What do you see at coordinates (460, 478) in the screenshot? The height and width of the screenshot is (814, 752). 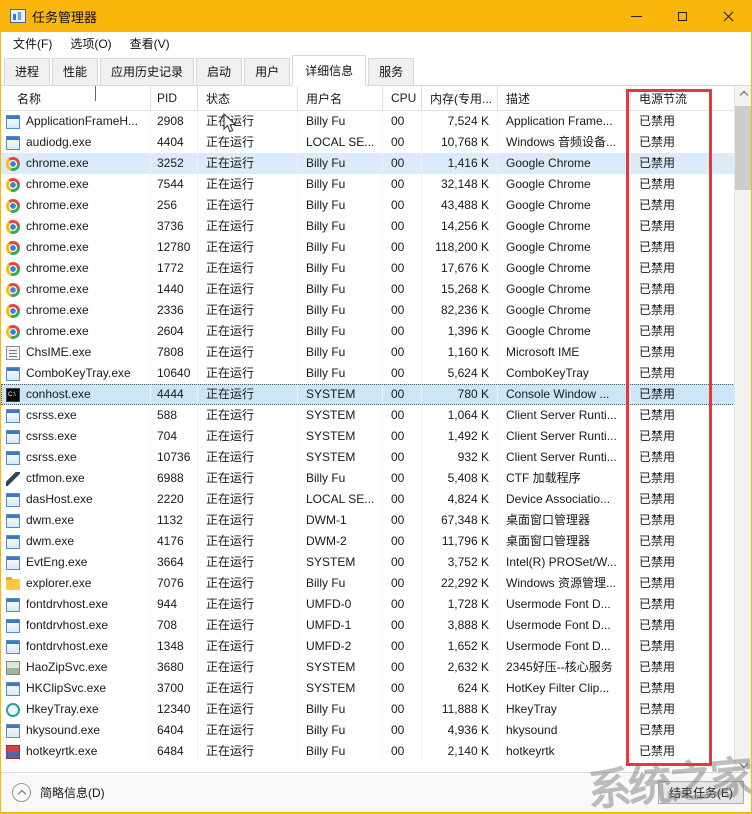 I see `memory-cell: 5,408 K` at bounding box center [460, 478].